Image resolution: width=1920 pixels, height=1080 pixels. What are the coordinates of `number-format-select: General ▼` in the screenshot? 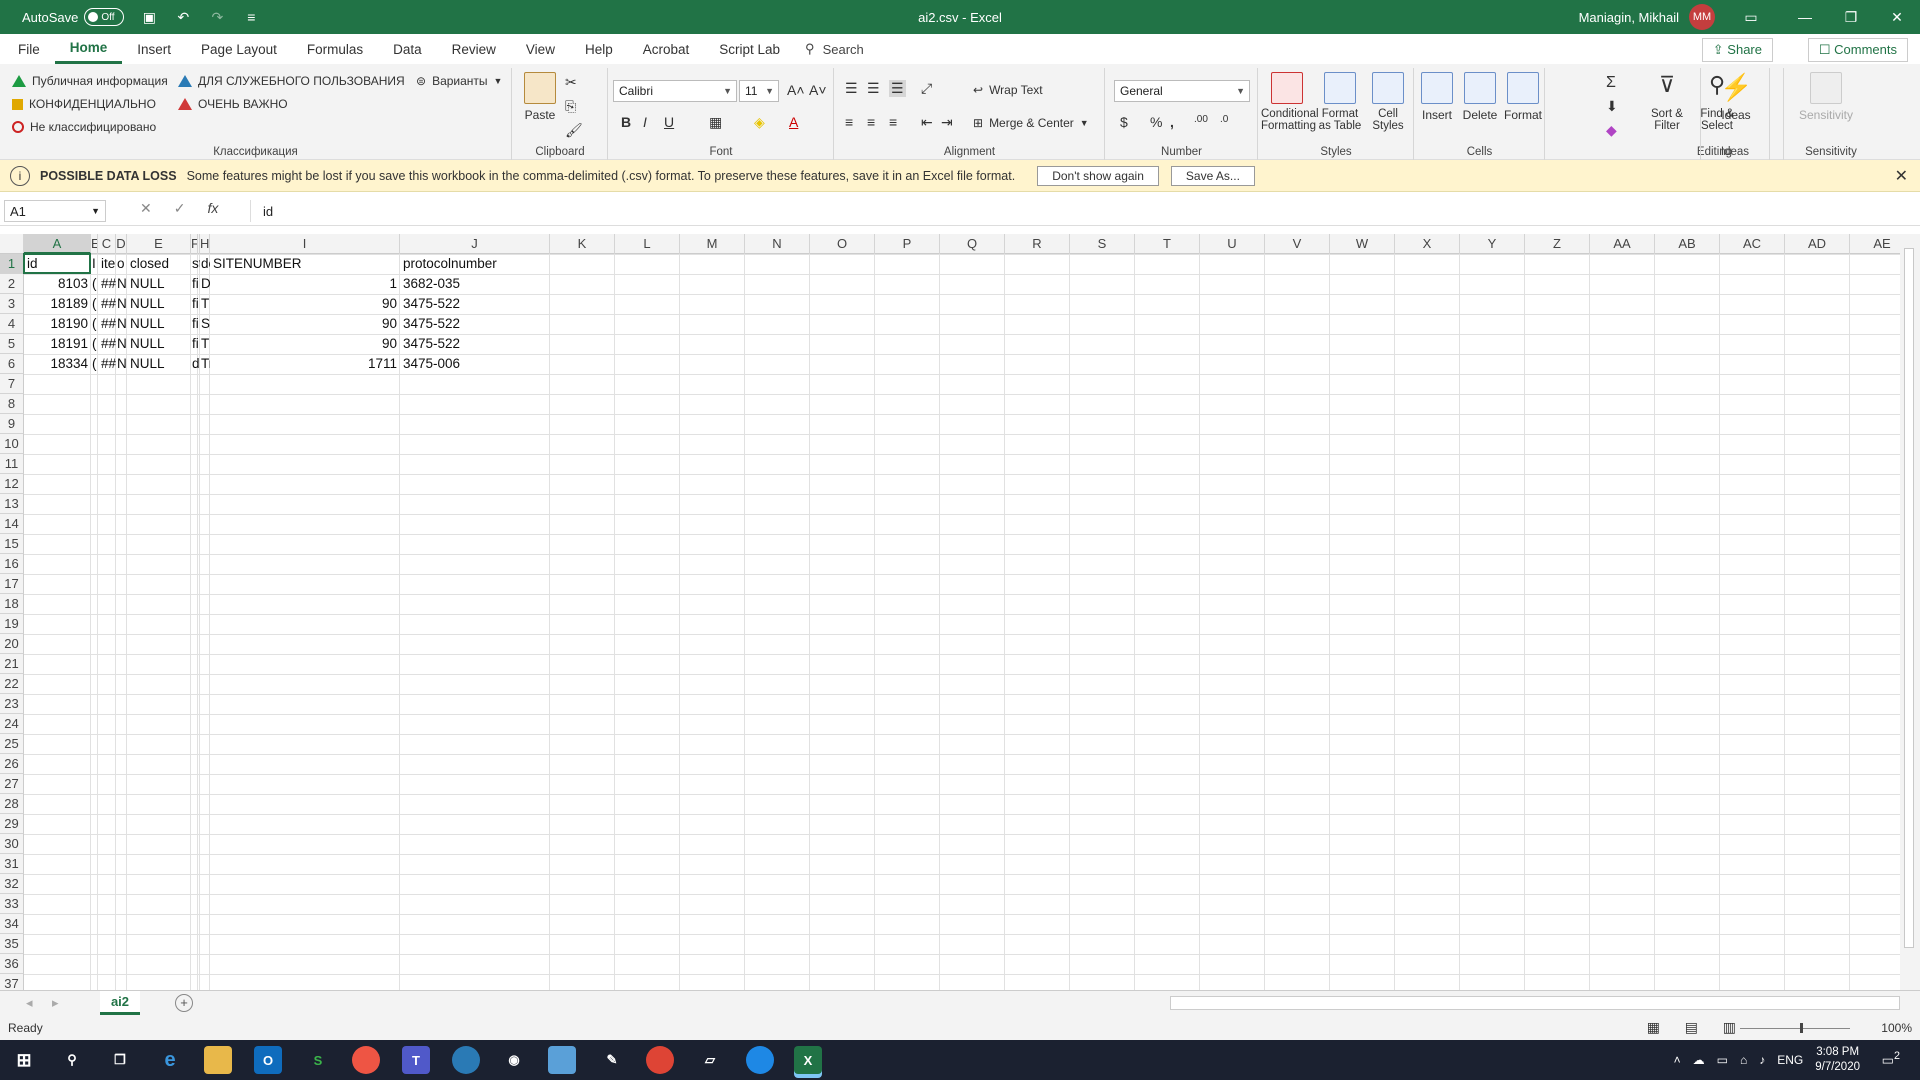 It's located at (1182, 91).